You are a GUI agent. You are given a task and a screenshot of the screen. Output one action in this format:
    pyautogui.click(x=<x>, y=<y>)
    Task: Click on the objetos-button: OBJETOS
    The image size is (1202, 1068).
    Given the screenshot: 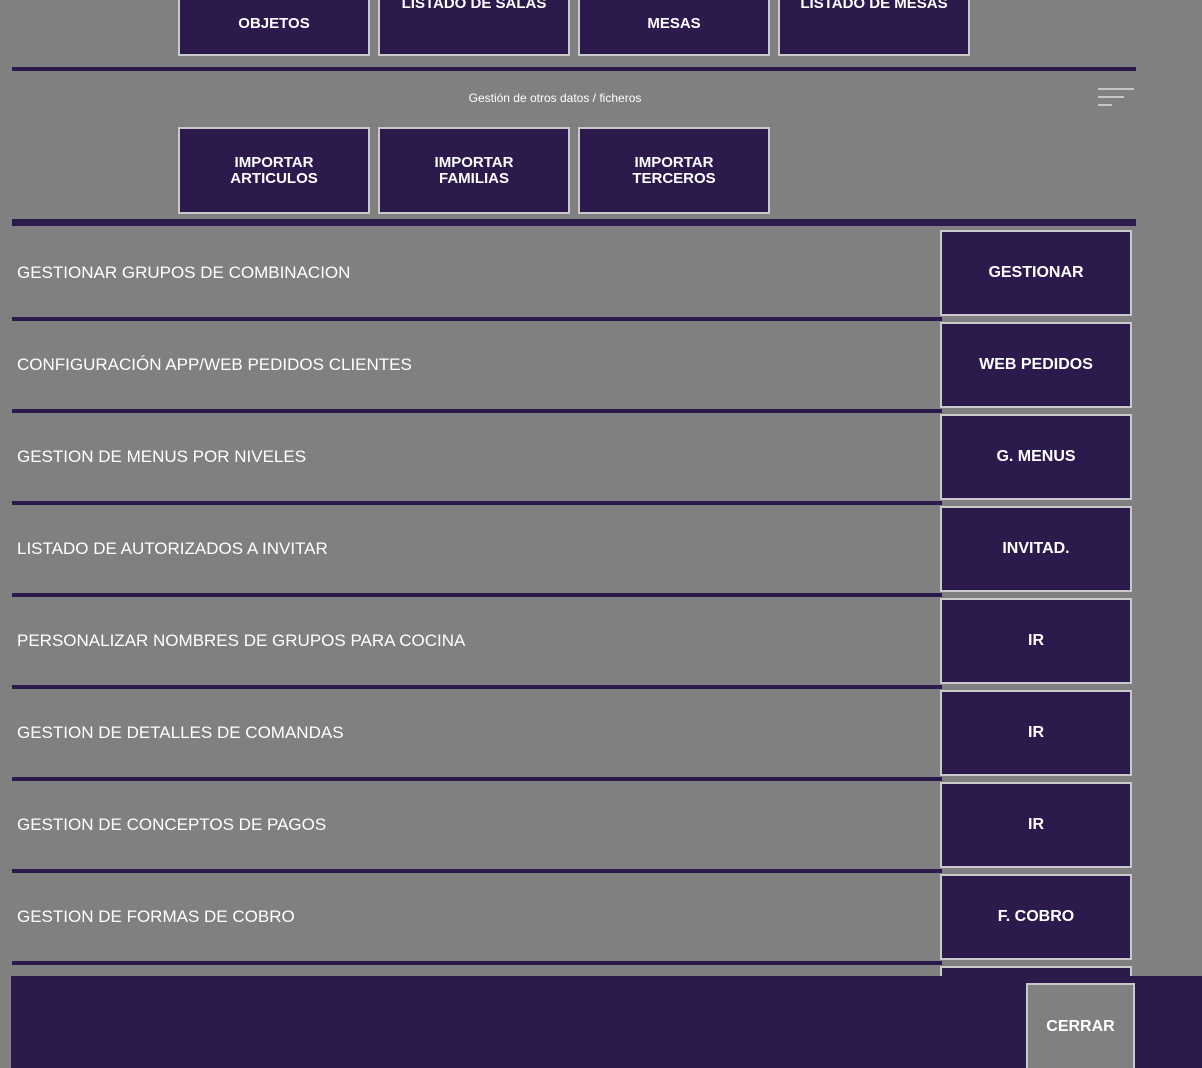 What is the action you would take?
    pyautogui.click(x=274, y=28)
    